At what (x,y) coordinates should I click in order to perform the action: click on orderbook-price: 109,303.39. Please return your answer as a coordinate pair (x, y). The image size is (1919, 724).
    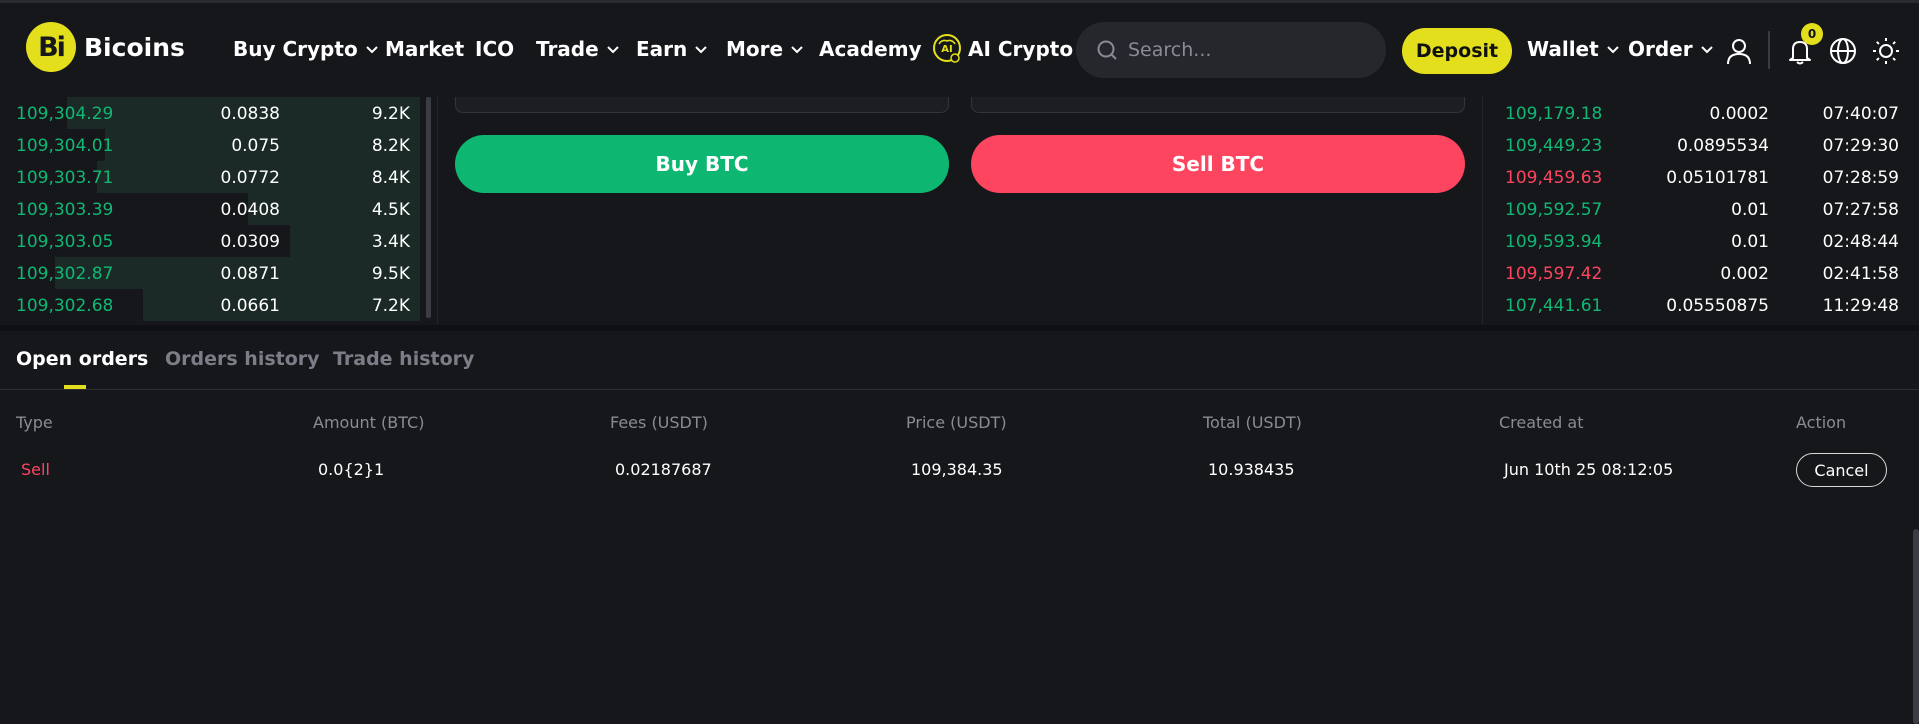
    Looking at the image, I should click on (65, 210).